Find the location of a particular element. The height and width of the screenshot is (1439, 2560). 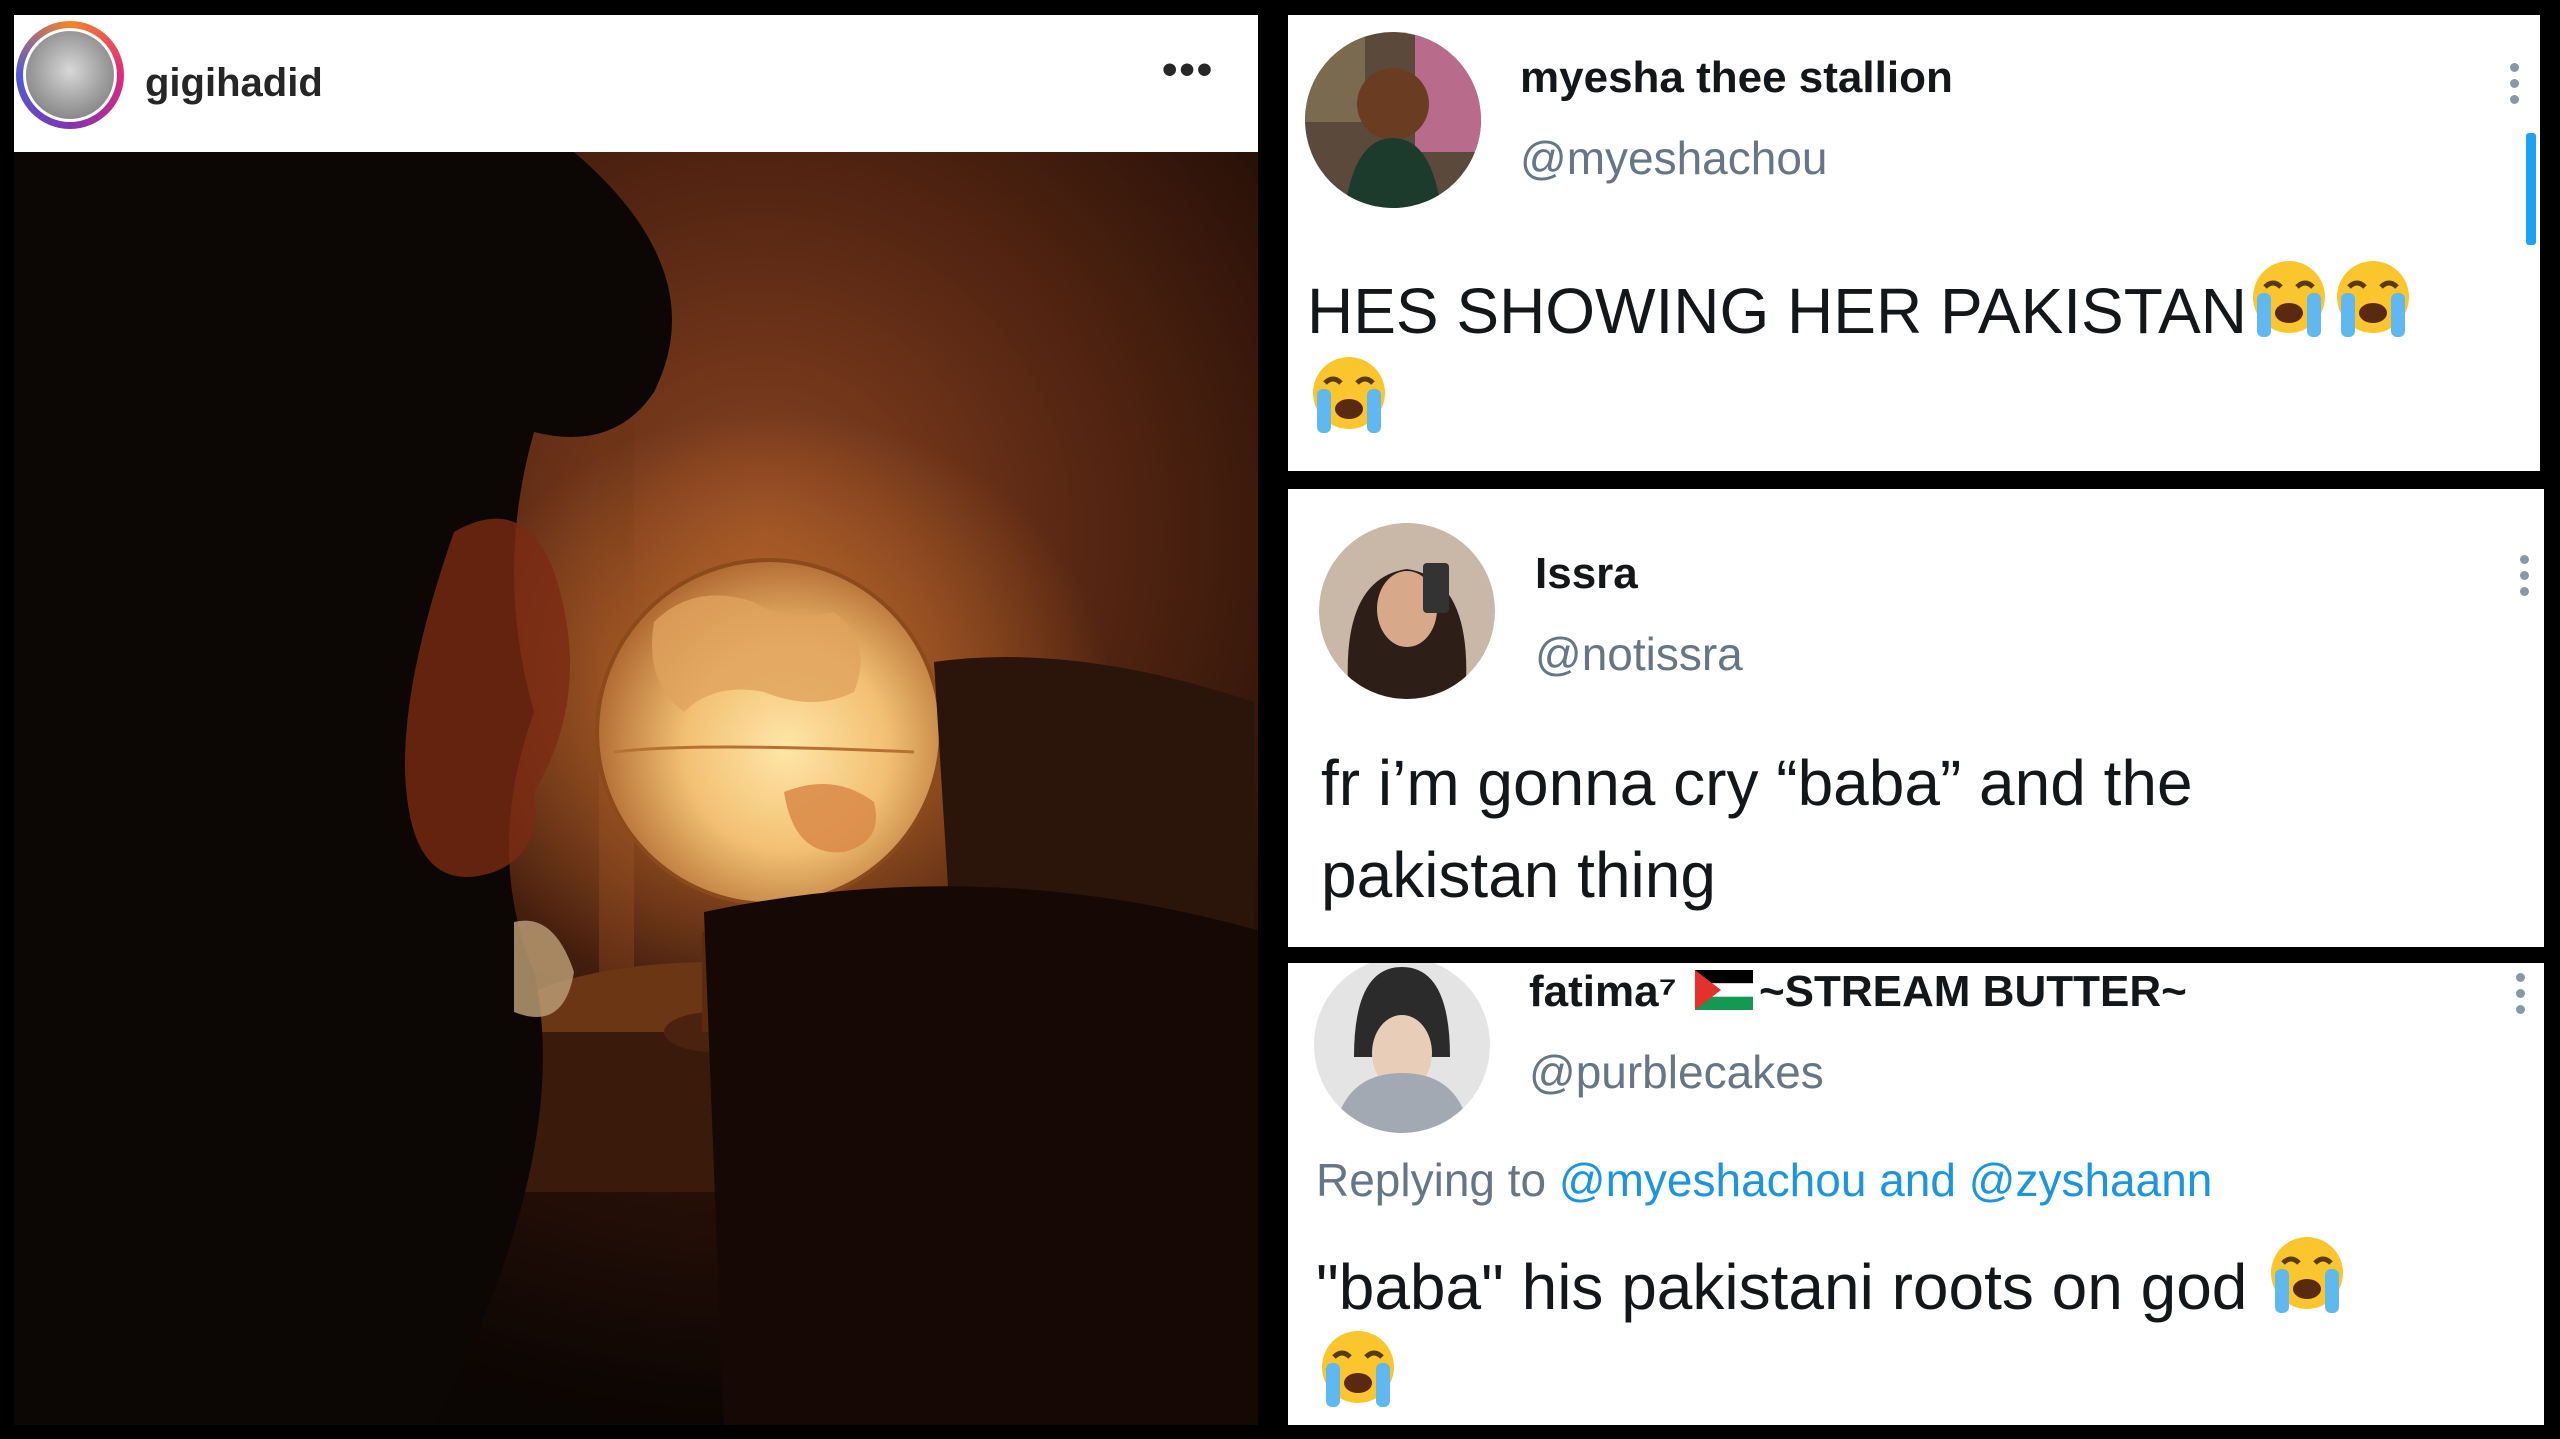

replying-to: Replying to @myeshachou and @zyshaann is located at coordinates (1764, 1180).